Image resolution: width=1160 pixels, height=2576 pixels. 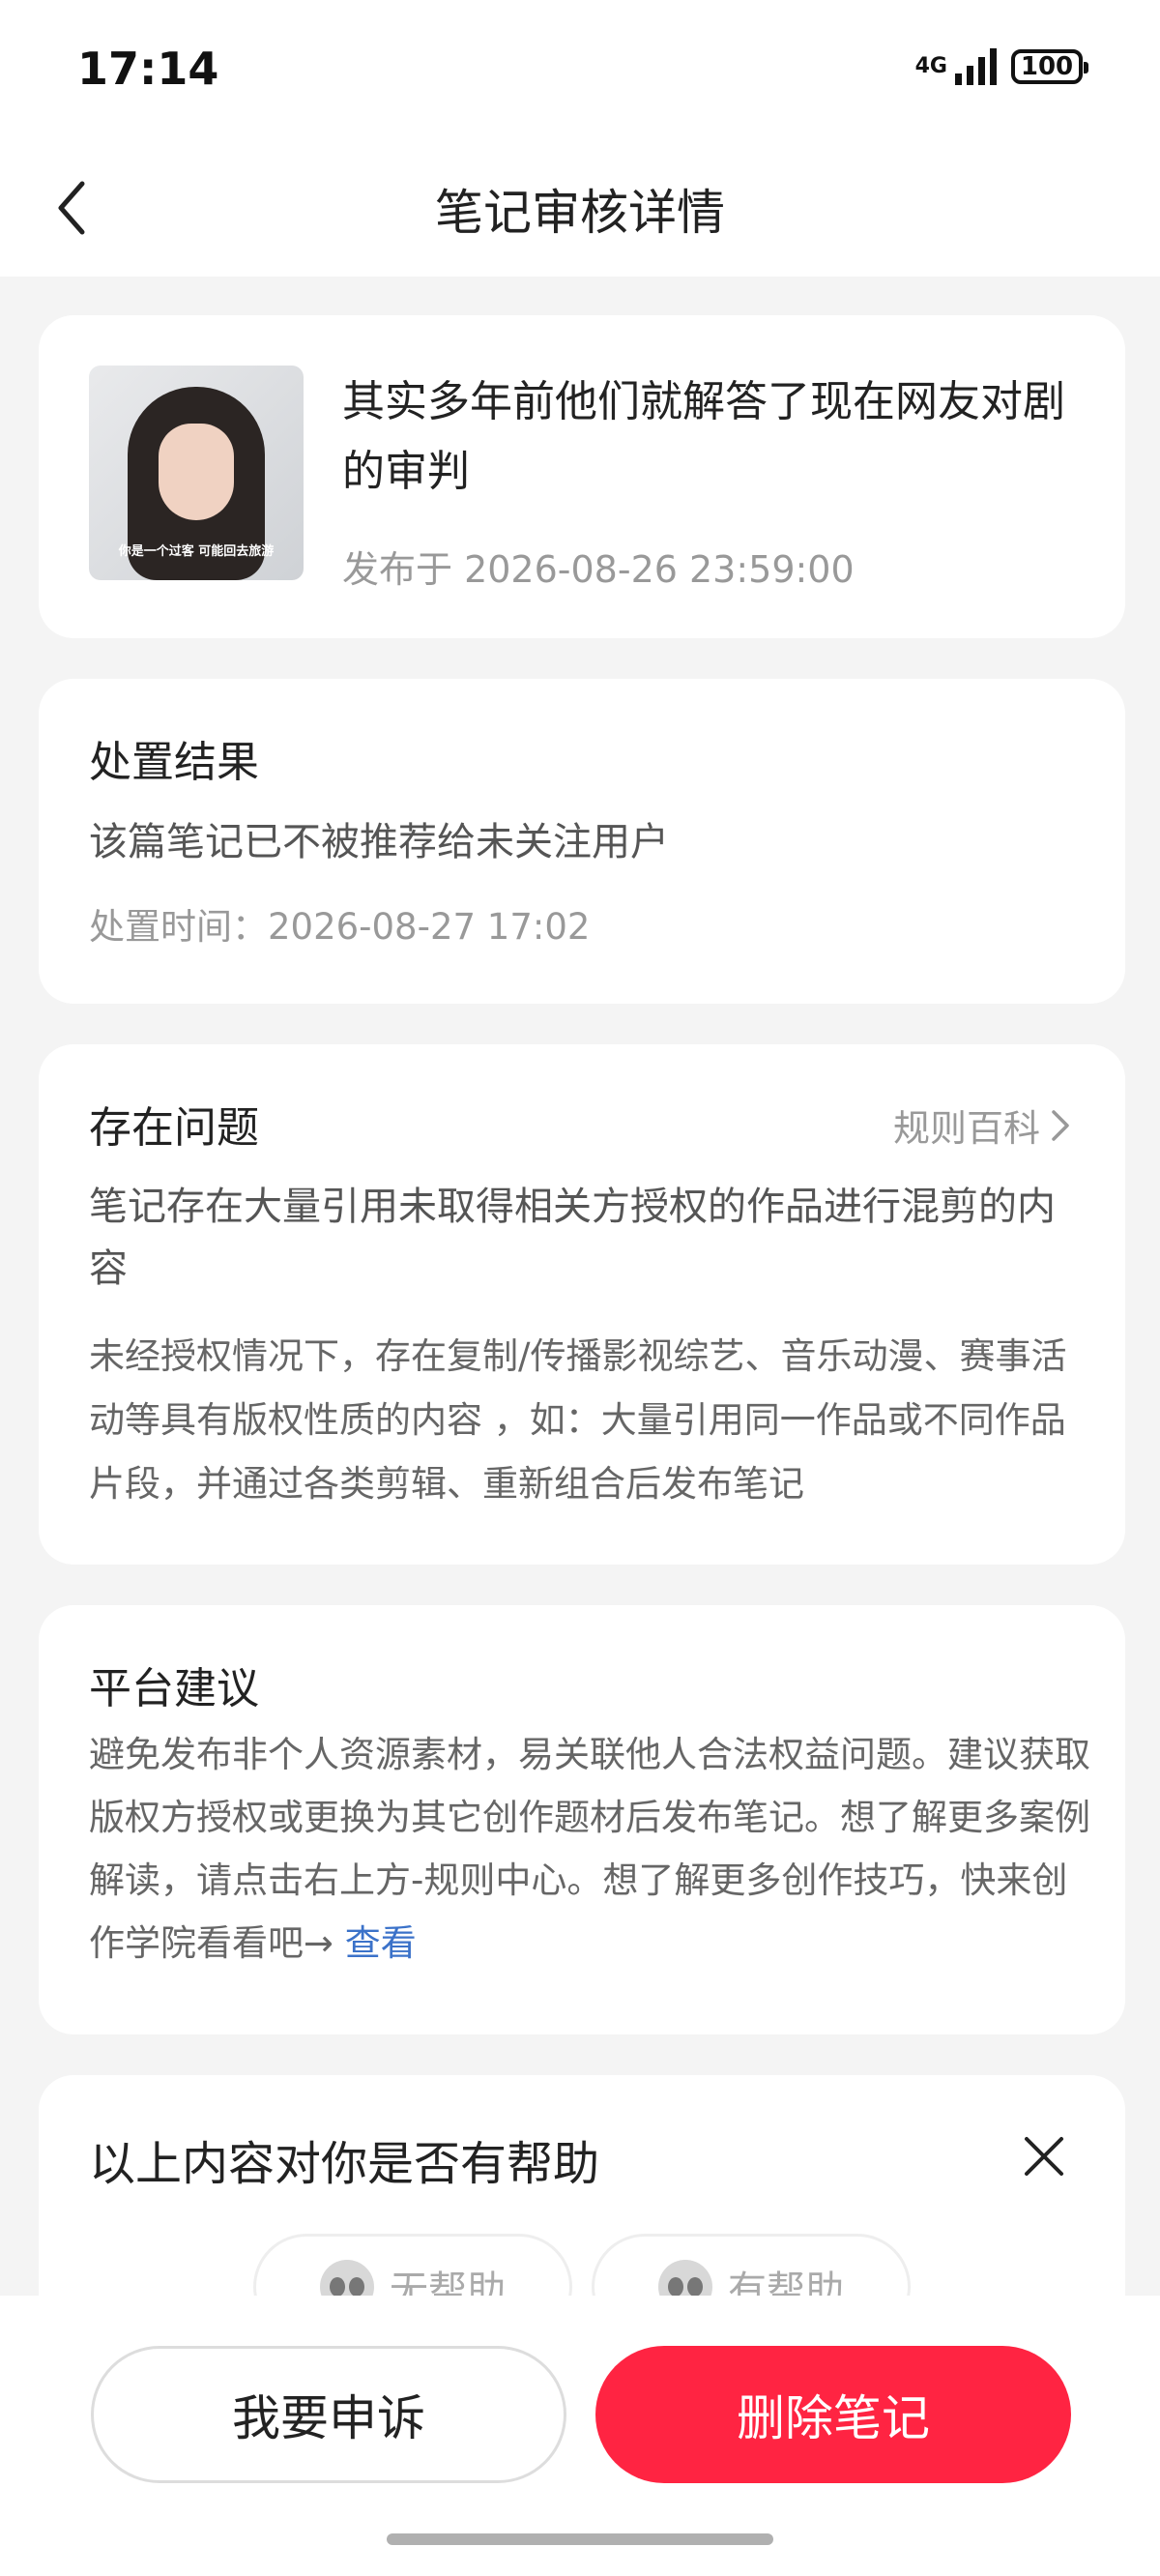 What do you see at coordinates (148, 69) in the screenshot?
I see `status-time: 17:14` at bounding box center [148, 69].